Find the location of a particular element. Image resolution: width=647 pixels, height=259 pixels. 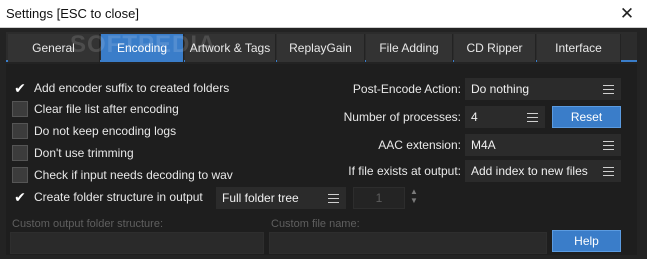

option-no-encoding-logs: Do not keep encoding logs is located at coordinates (94, 131).